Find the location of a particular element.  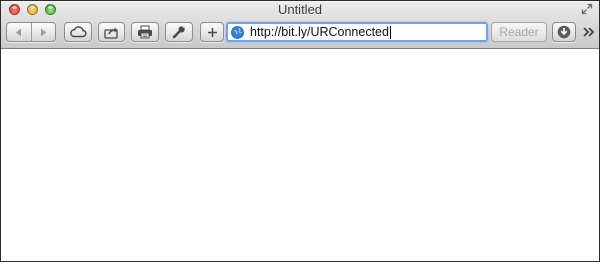

text-caret is located at coordinates (390, 32).